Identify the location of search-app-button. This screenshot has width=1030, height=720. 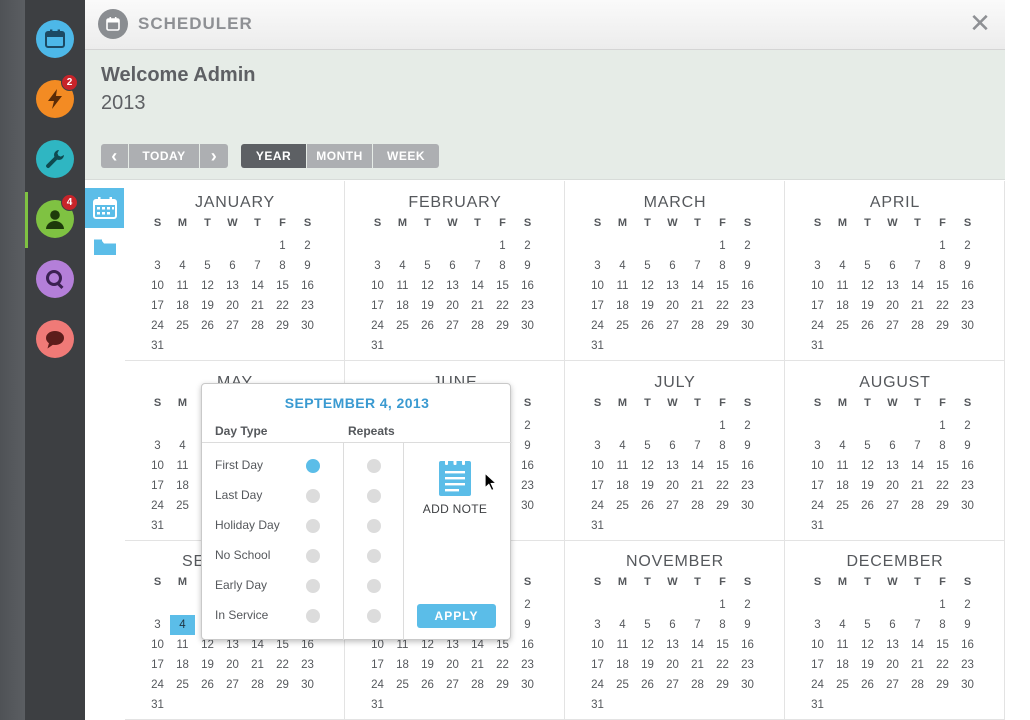
(55, 279).